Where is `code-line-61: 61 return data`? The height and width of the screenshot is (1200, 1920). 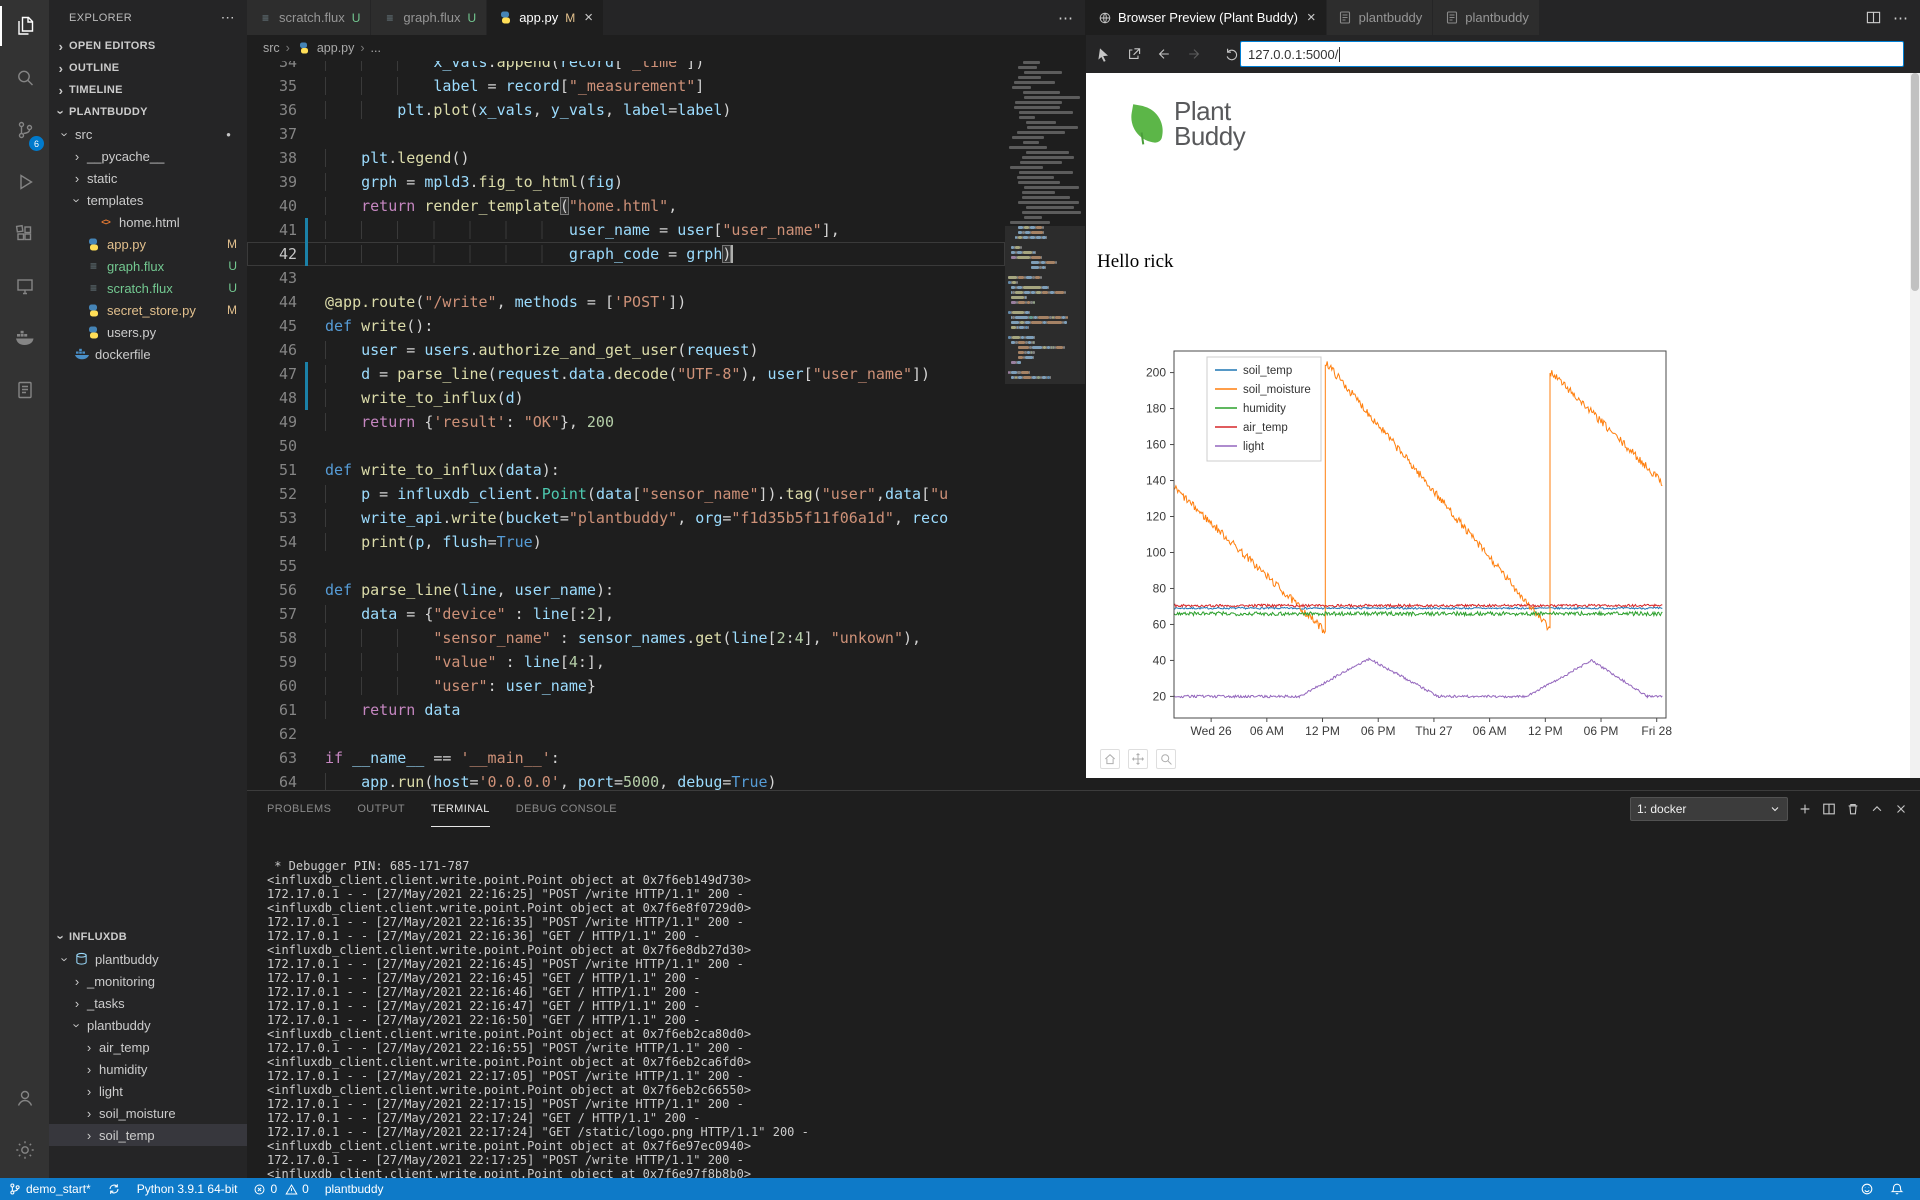 code-line-61: 61 return data is located at coordinates (626, 710).